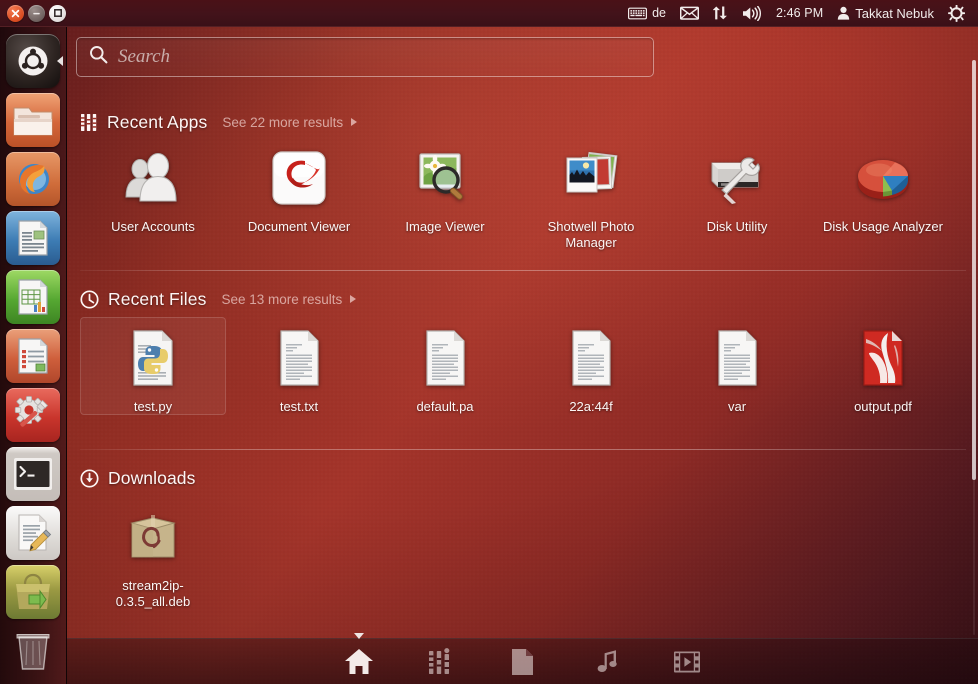  I want to click on film-strip-icon, so click(686, 661).